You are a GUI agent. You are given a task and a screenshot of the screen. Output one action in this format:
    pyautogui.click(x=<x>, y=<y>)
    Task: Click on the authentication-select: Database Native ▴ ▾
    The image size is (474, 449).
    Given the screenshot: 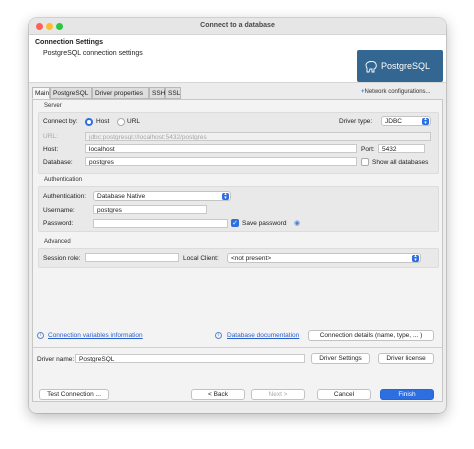 What is the action you would take?
    pyautogui.click(x=162, y=196)
    